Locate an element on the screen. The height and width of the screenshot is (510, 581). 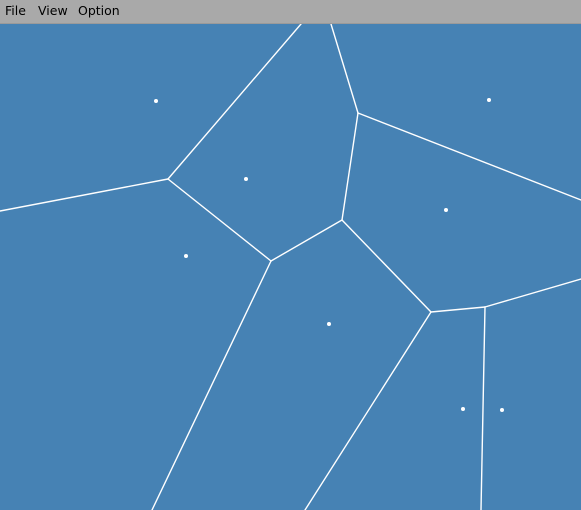
menu-file: File is located at coordinates (15, 11).